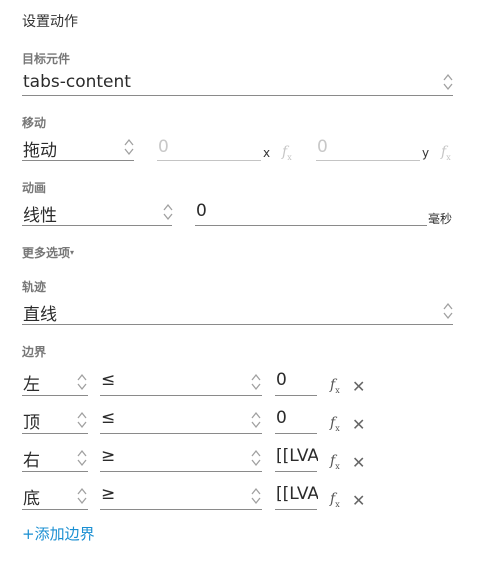 Image resolution: width=477 pixels, height=570 pixels. What do you see at coordinates (368, 160) in the screenshot?
I see `move-y-underline` at bounding box center [368, 160].